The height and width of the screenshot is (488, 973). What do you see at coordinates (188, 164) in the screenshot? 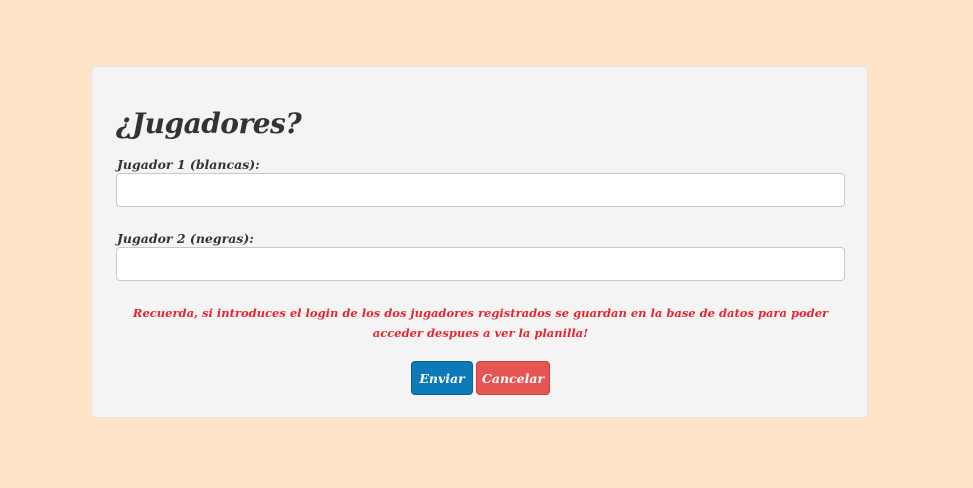
I see `player1-label: Jugador 1 (blancas):` at bounding box center [188, 164].